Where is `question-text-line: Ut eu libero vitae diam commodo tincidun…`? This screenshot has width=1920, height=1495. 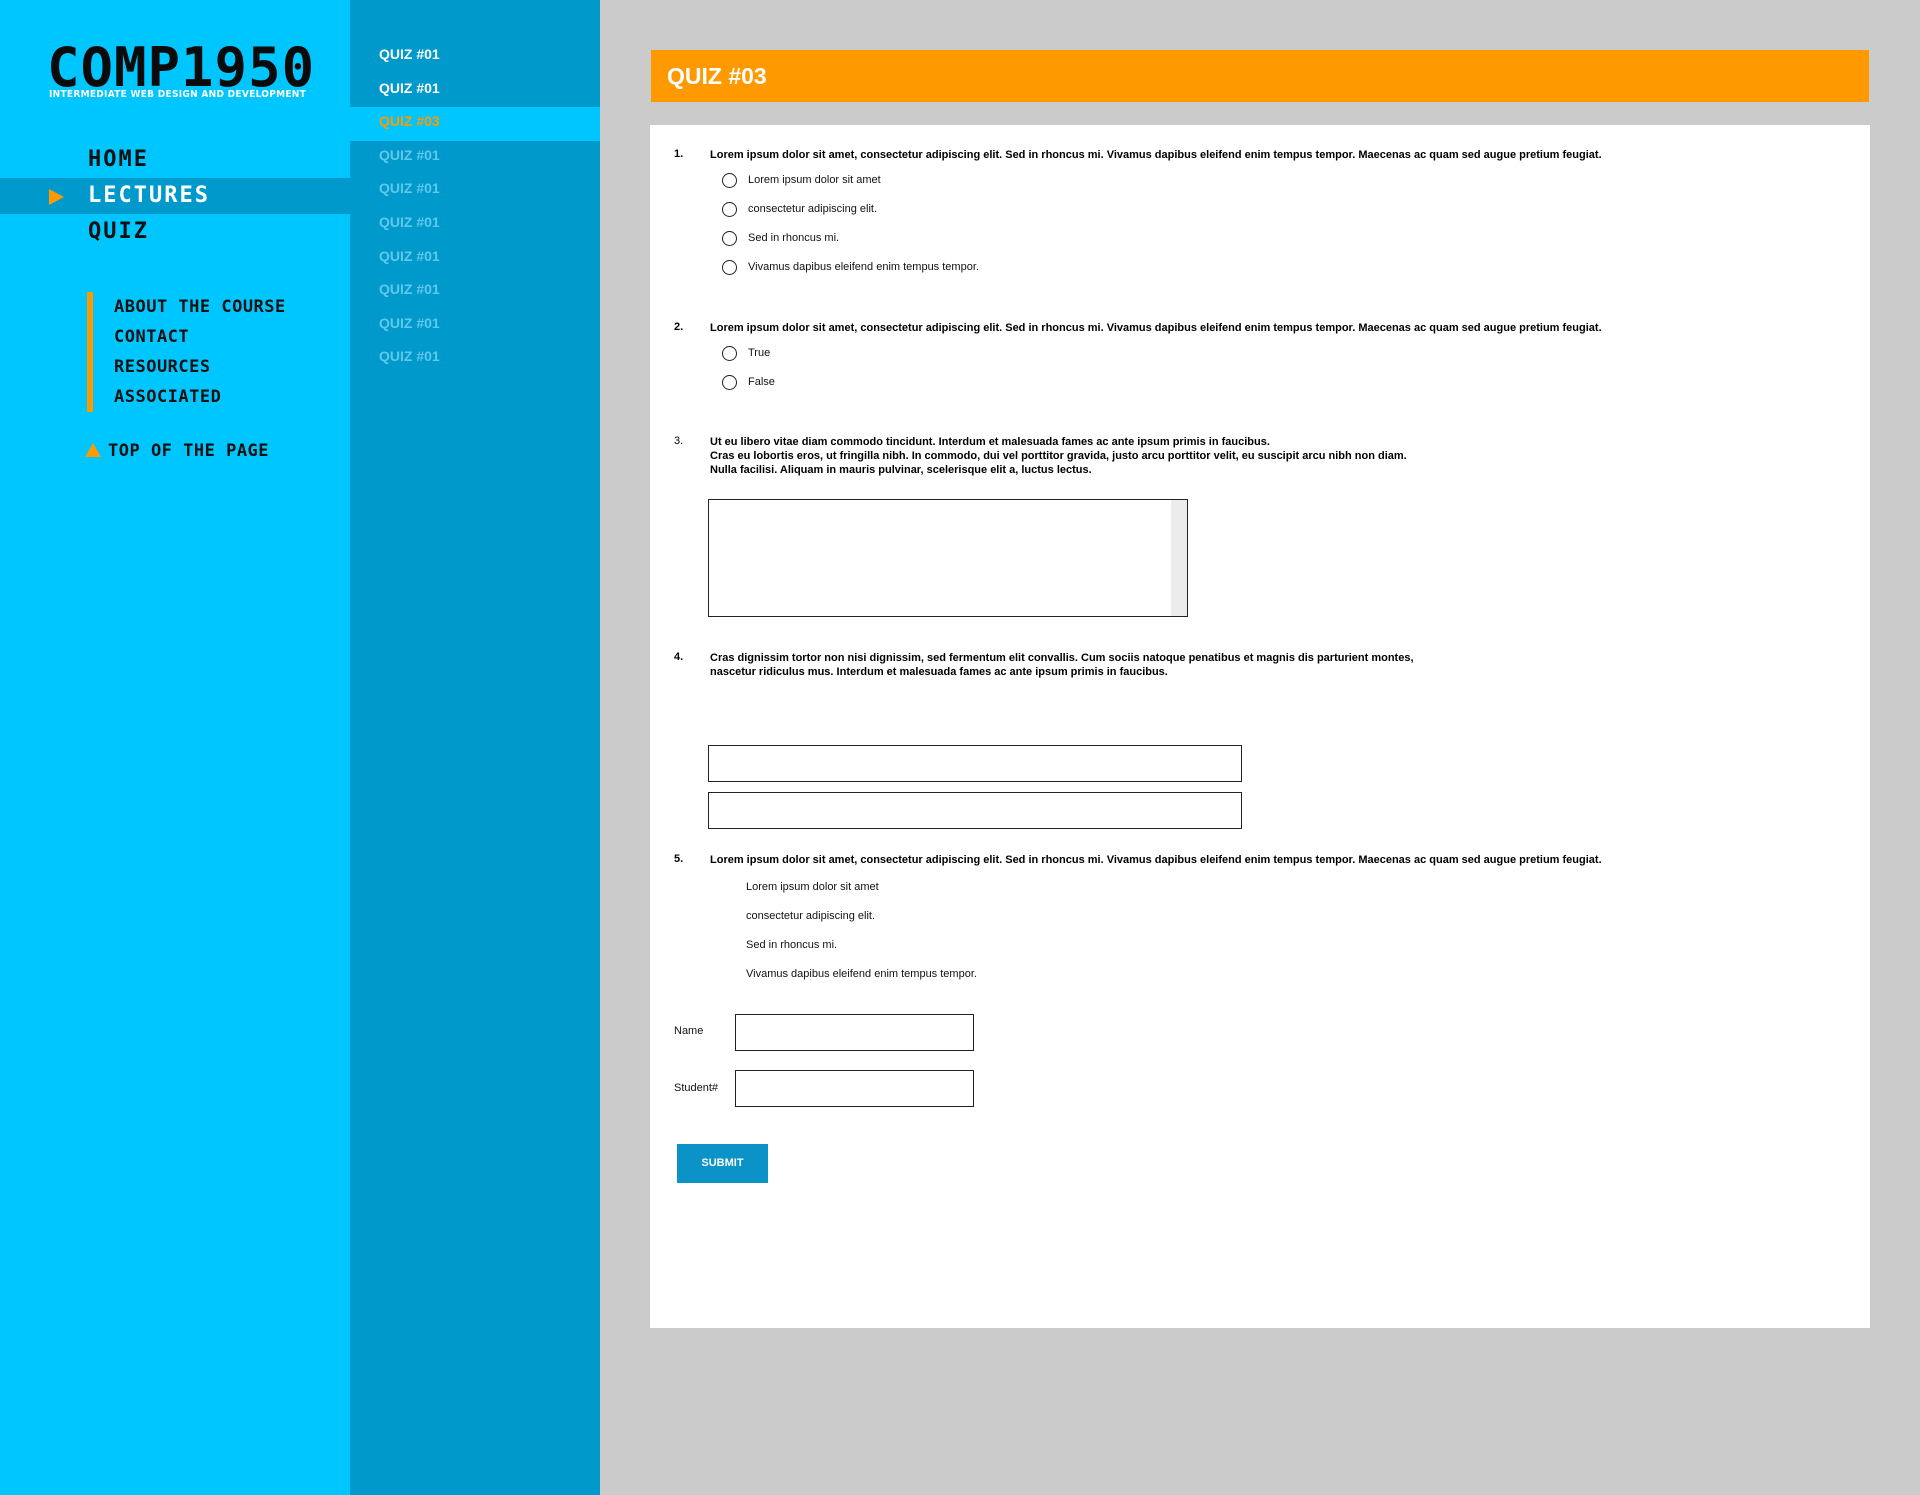 question-text-line: Ut eu libero vitae diam commodo tincidun… is located at coordinates (990, 442).